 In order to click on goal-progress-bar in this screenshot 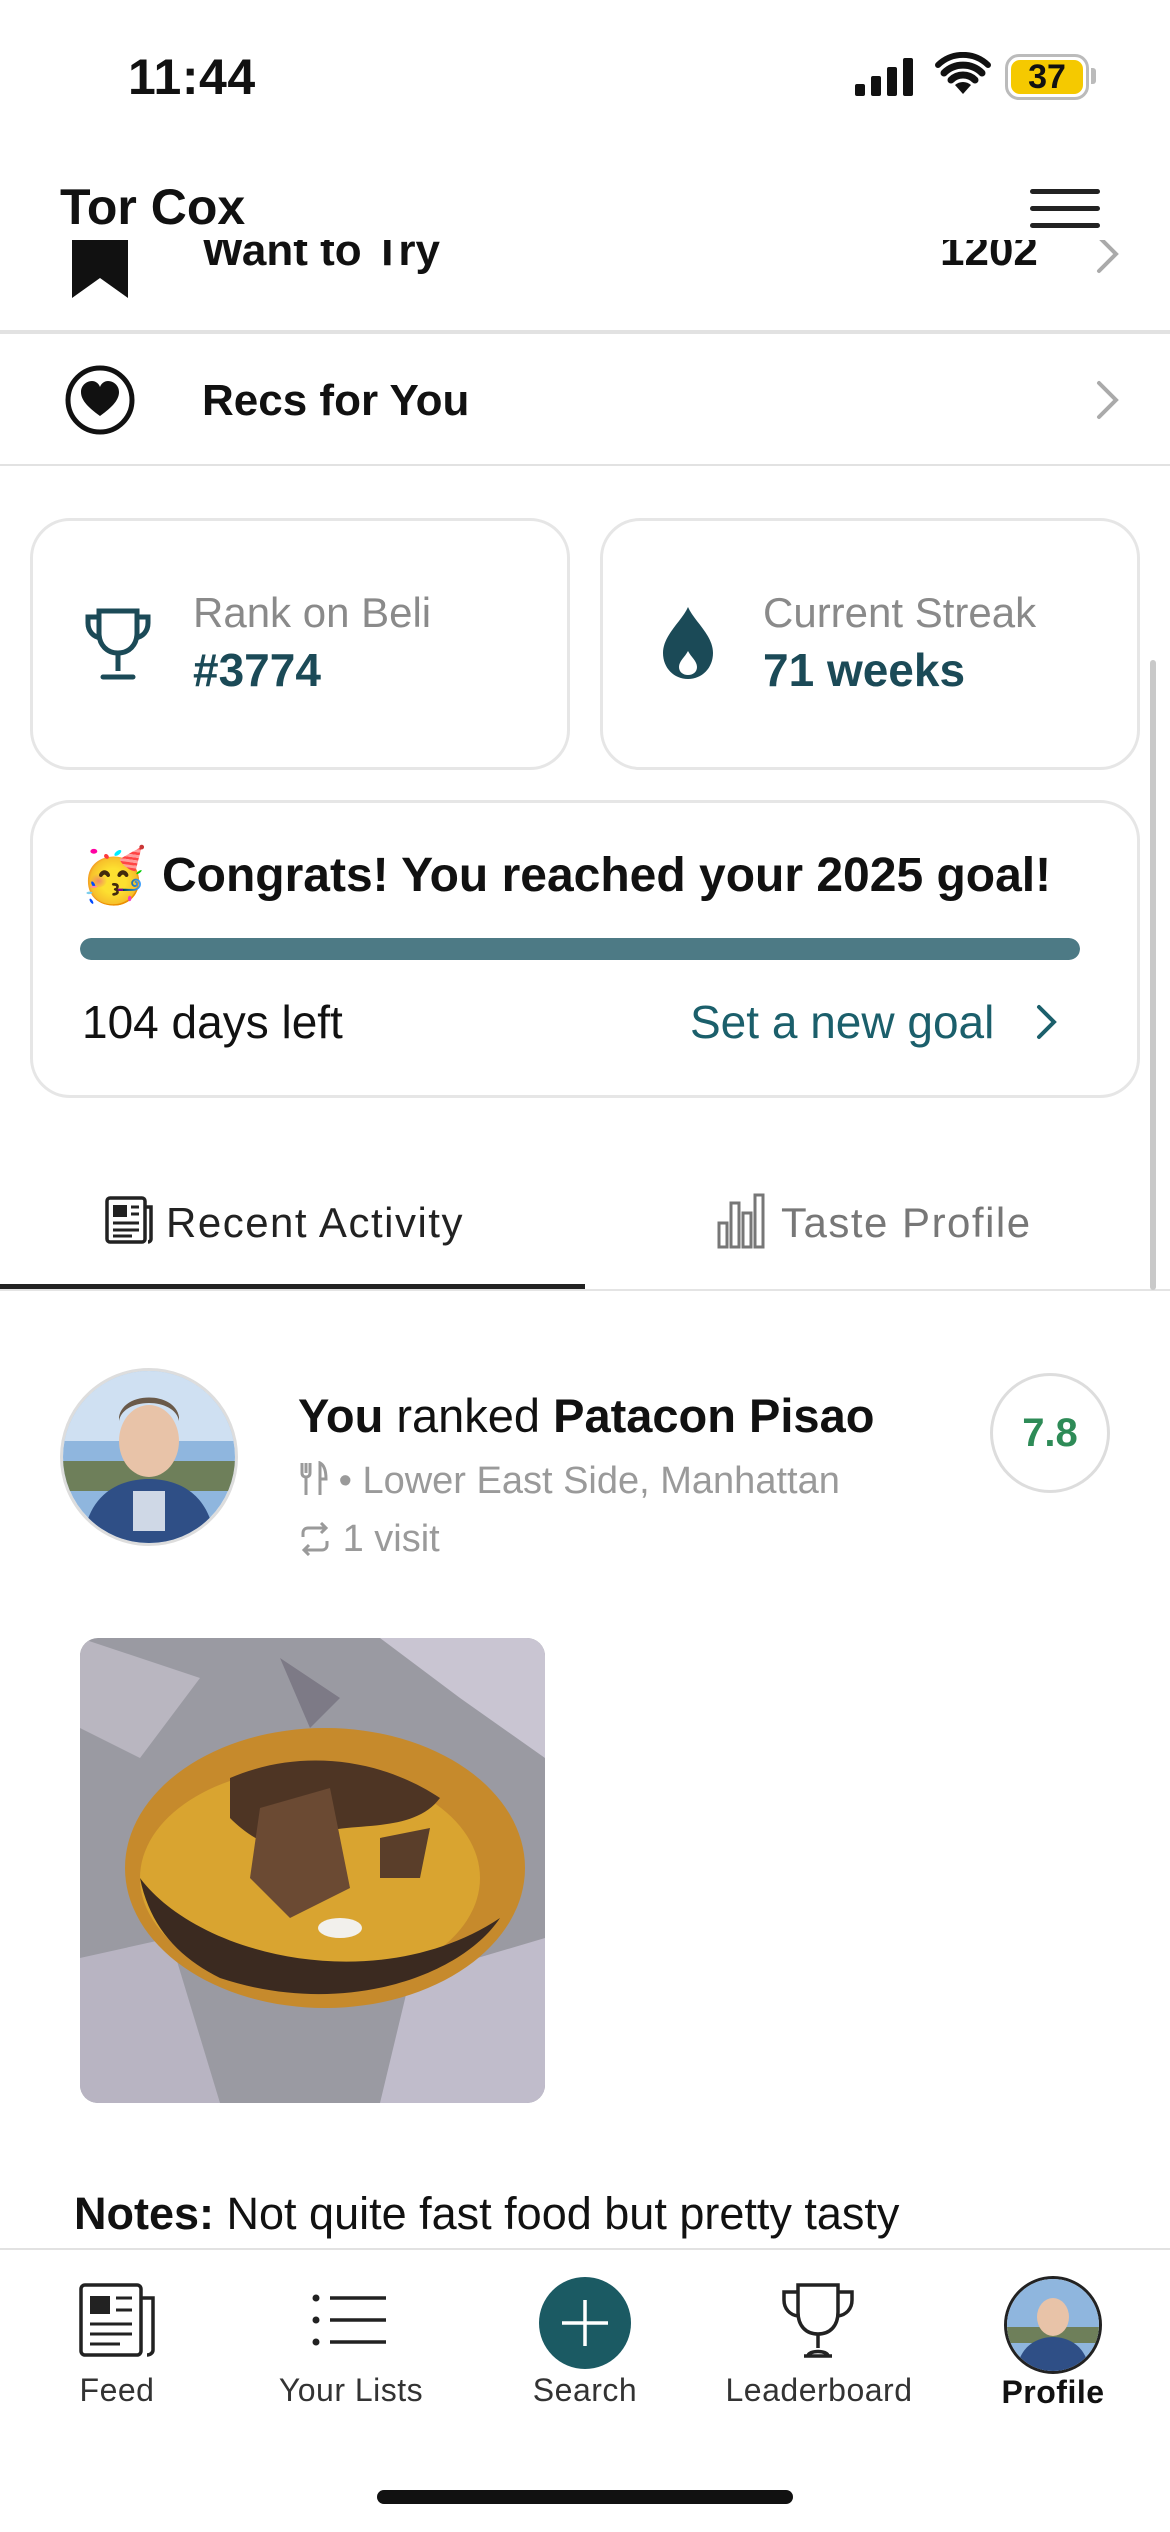, I will do `click(580, 949)`.